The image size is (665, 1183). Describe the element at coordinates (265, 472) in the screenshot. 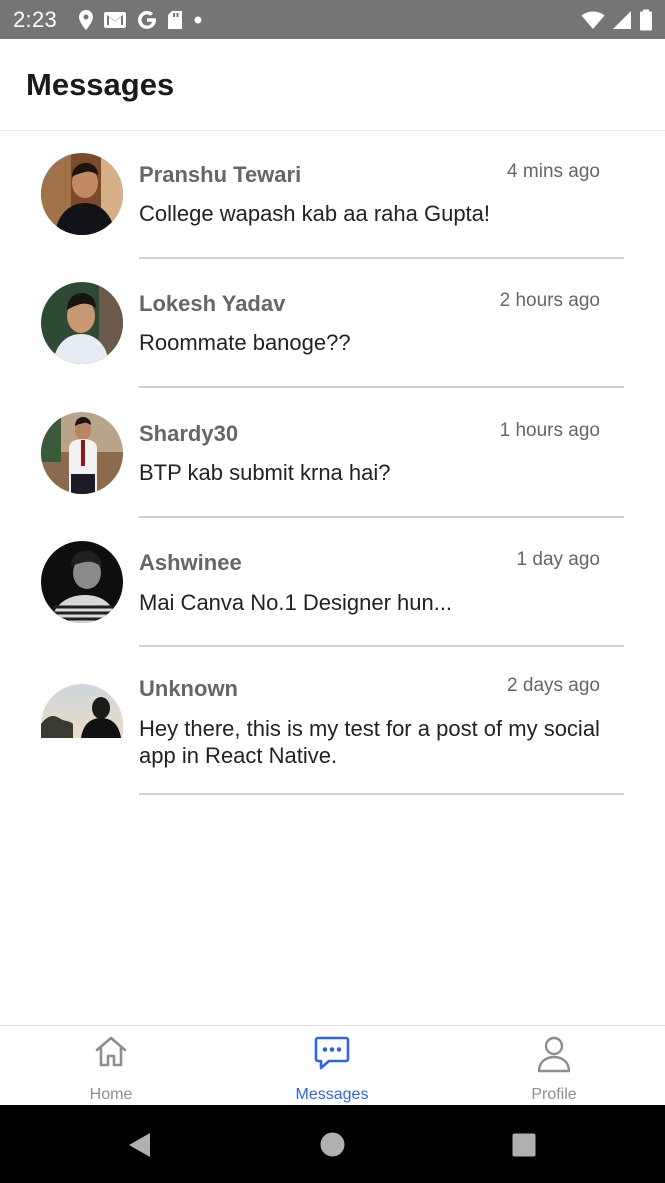

I see `message-preview: BTP kab submit krna hai?` at that location.